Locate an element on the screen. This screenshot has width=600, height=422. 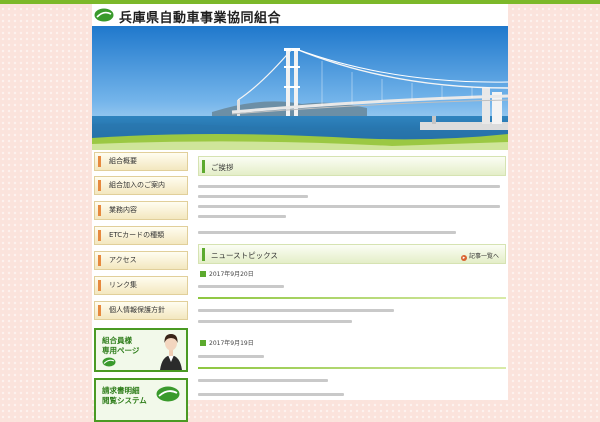
news-archive-link: ▸ 記事一覧へ is located at coordinates (479, 256).